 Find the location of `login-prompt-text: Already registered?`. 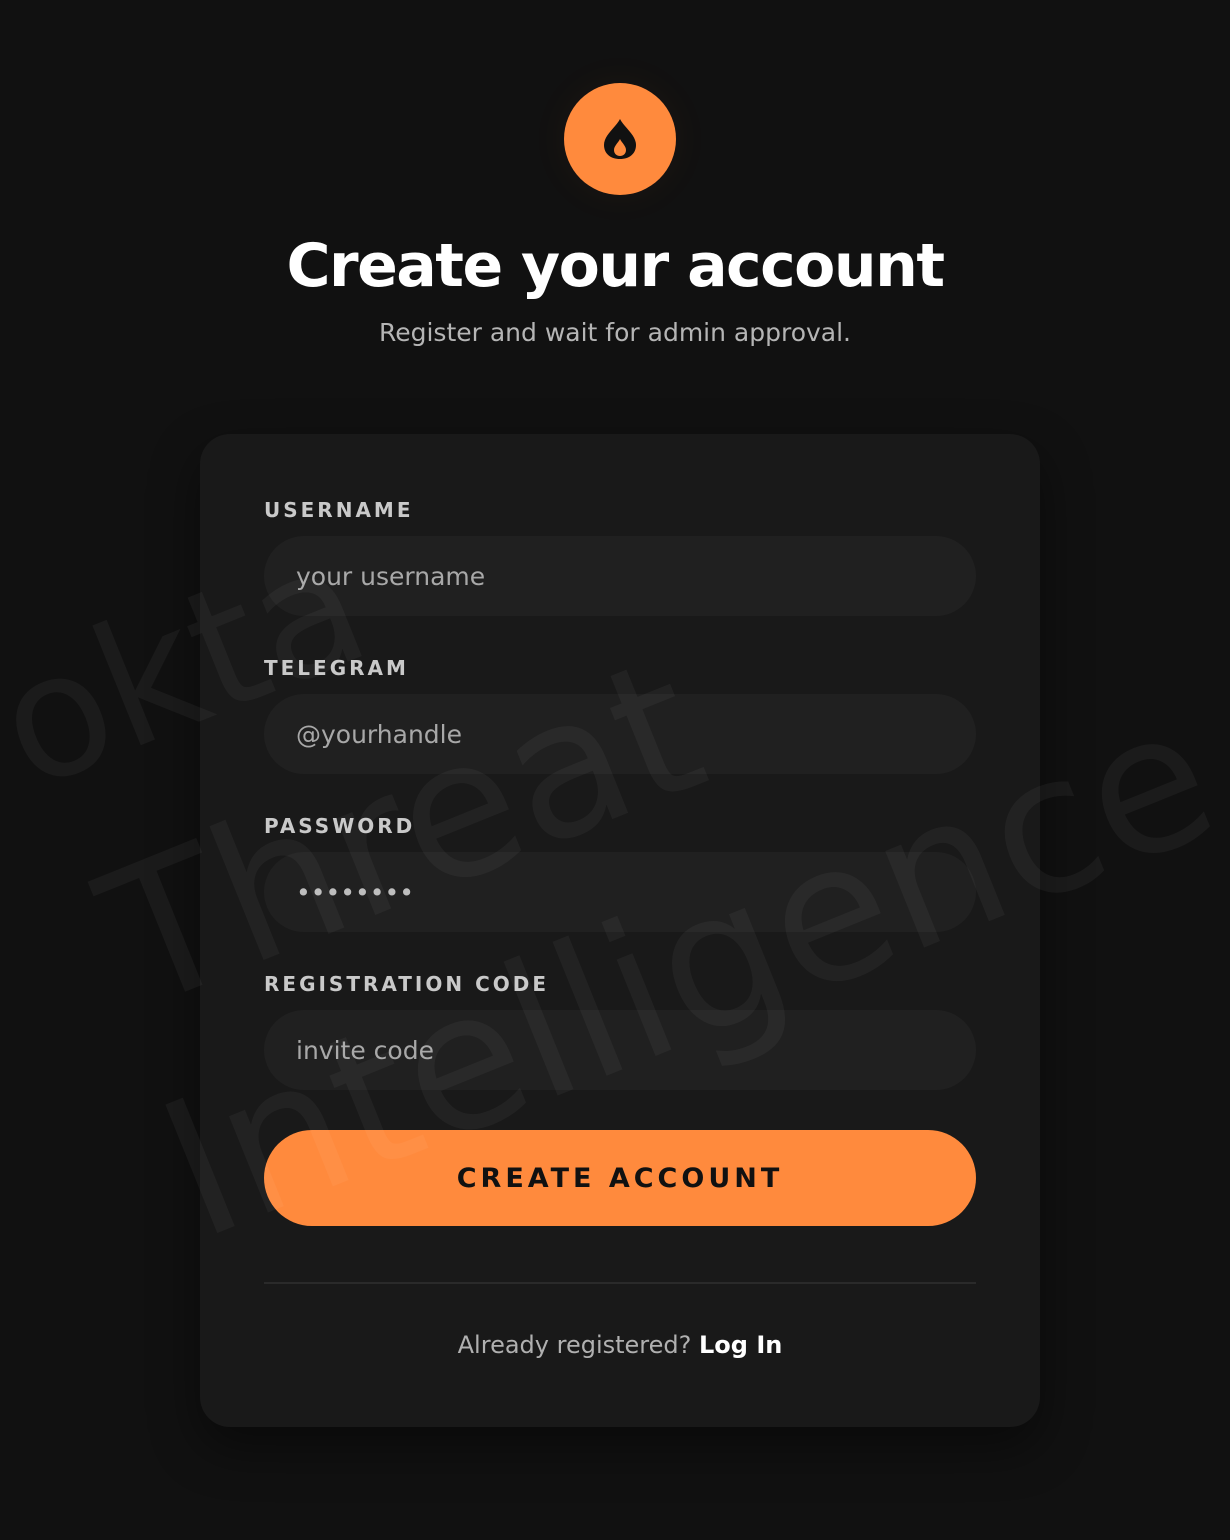

login-prompt-text: Already registered? is located at coordinates (574, 1345).